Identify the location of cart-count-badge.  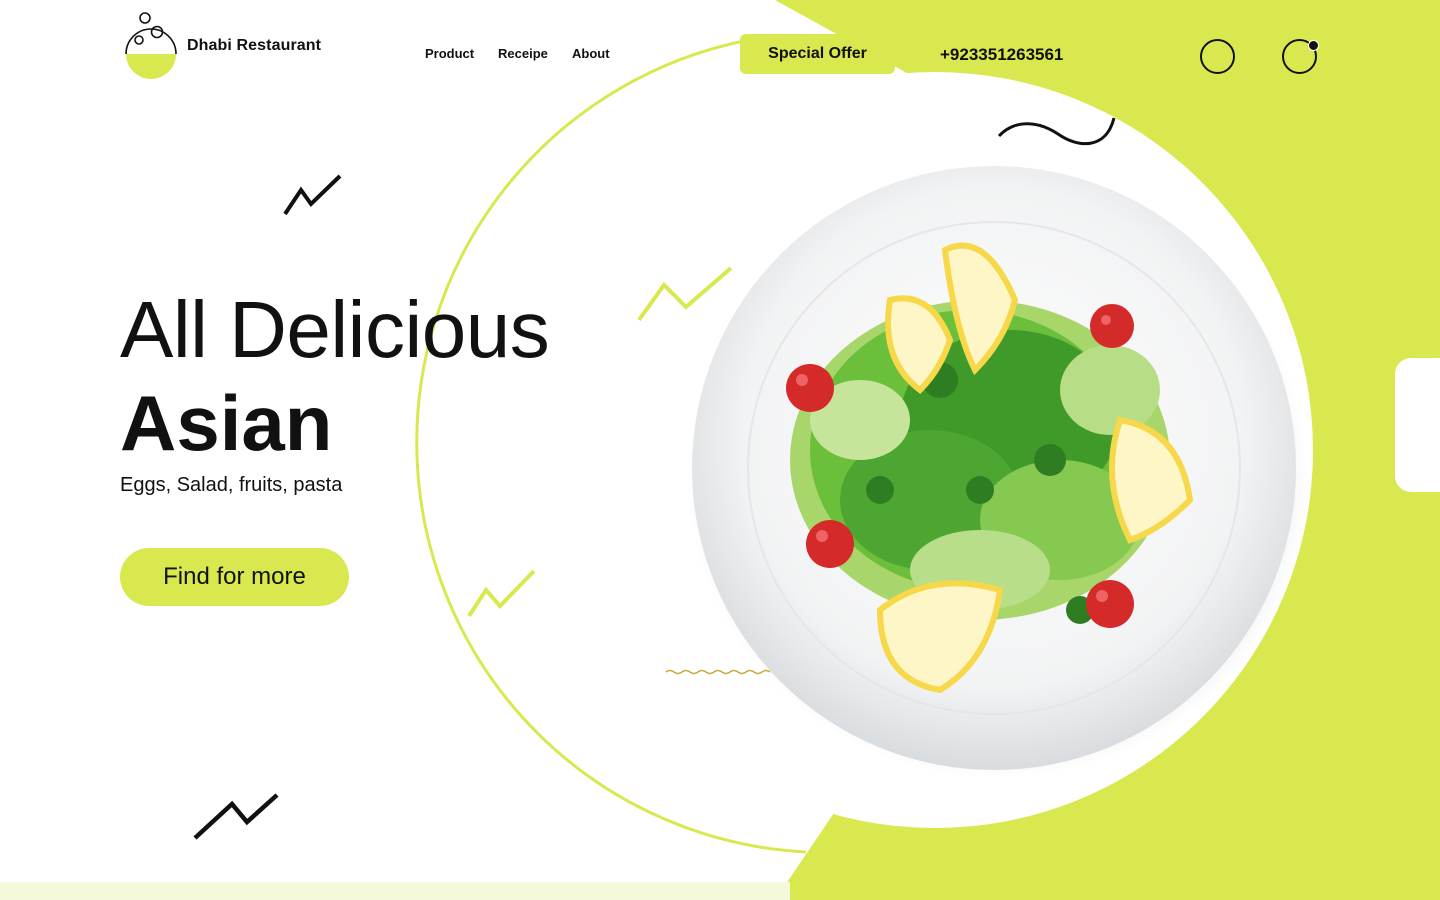
(1313, 45).